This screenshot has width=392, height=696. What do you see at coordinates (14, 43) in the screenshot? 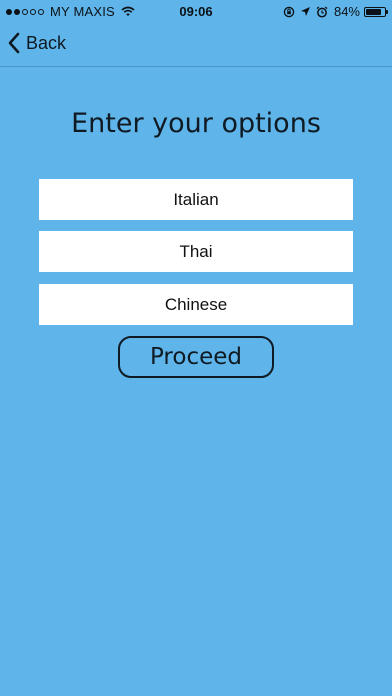
I see `chevron-left-icon` at bounding box center [14, 43].